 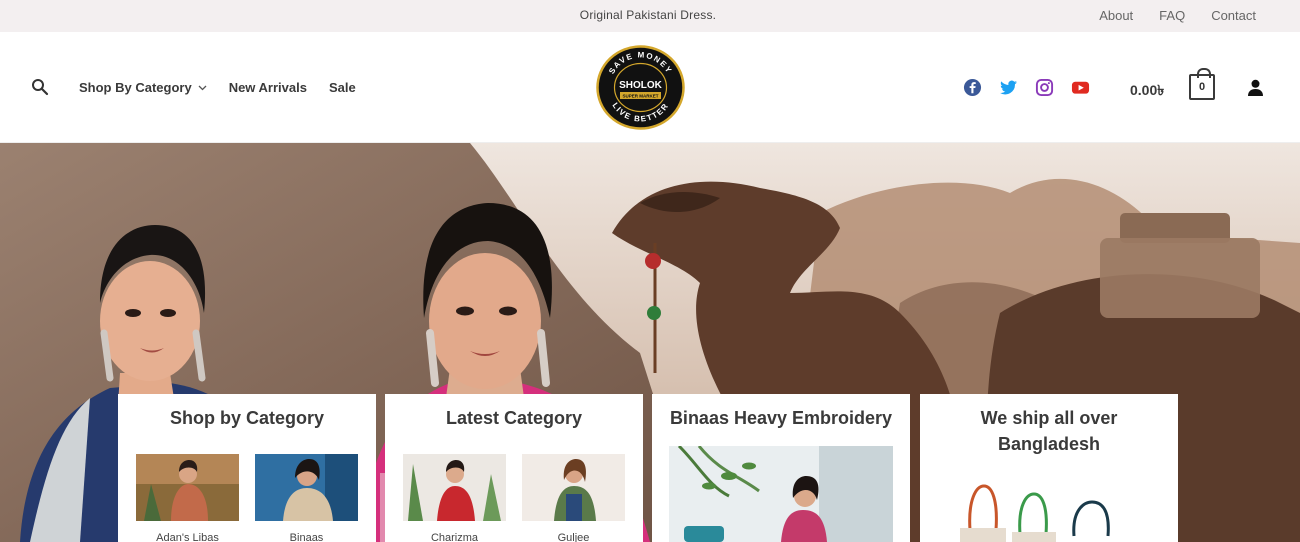 What do you see at coordinates (1026, 87) in the screenshot?
I see `social-links` at bounding box center [1026, 87].